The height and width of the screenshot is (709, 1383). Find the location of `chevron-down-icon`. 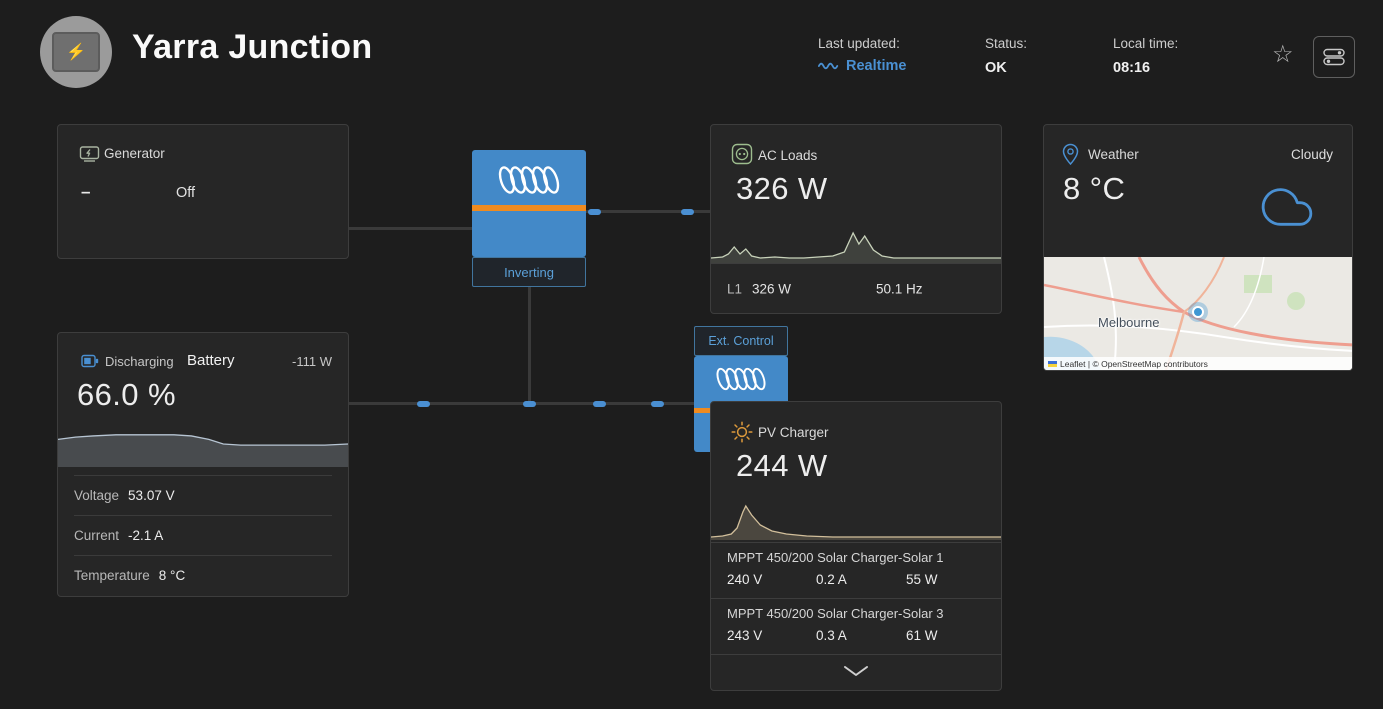

chevron-down-icon is located at coordinates (856, 671).